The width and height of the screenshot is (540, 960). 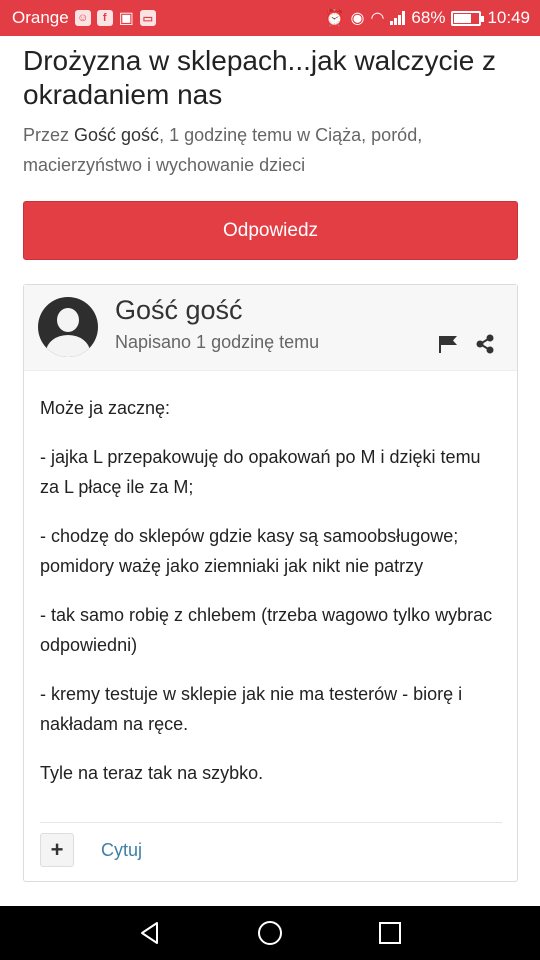 What do you see at coordinates (448, 344) in the screenshot?
I see `flag-icon` at bounding box center [448, 344].